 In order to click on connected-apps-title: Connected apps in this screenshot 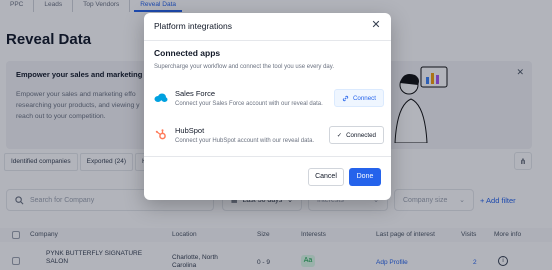, I will do `click(187, 53)`.